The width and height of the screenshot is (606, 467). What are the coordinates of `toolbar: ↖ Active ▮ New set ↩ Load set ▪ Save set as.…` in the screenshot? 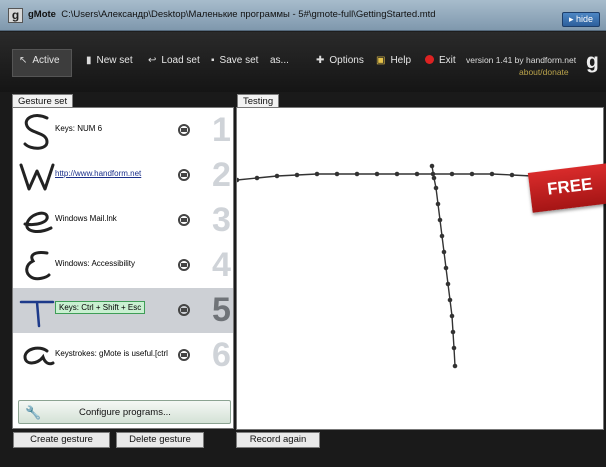 It's located at (303, 62).